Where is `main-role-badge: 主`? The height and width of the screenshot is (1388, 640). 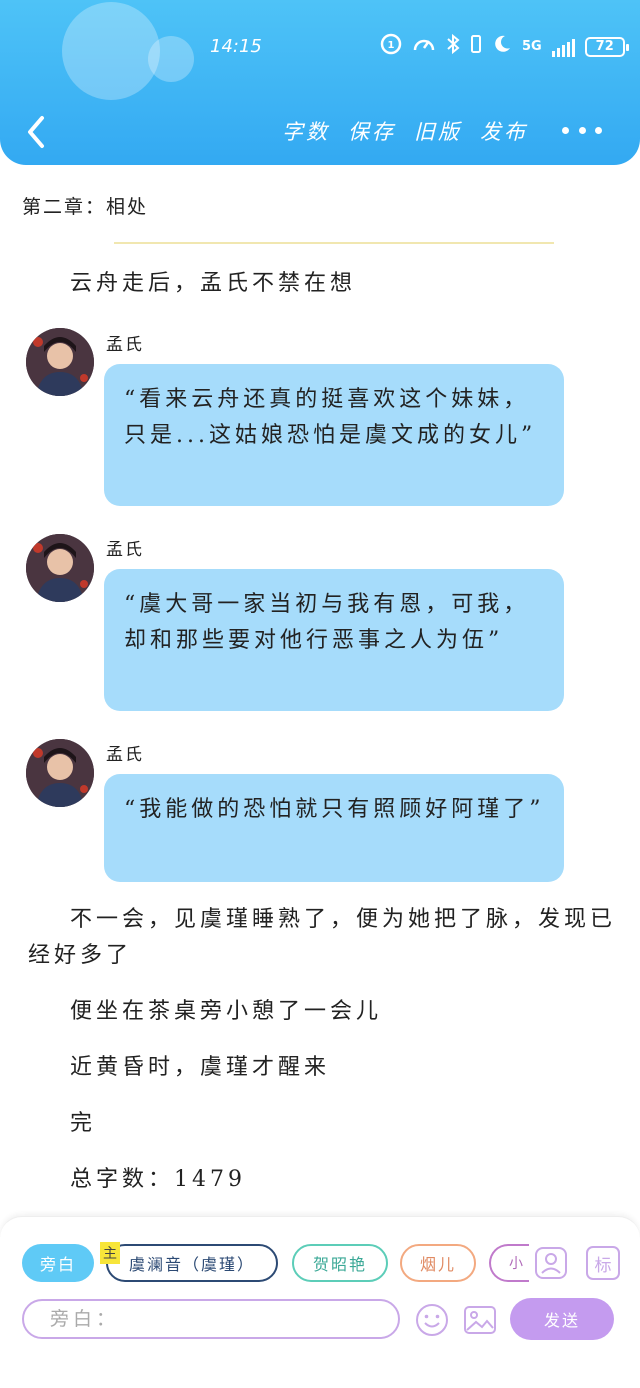 main-role-badge: 主 is located at coordinates (110, 1253).